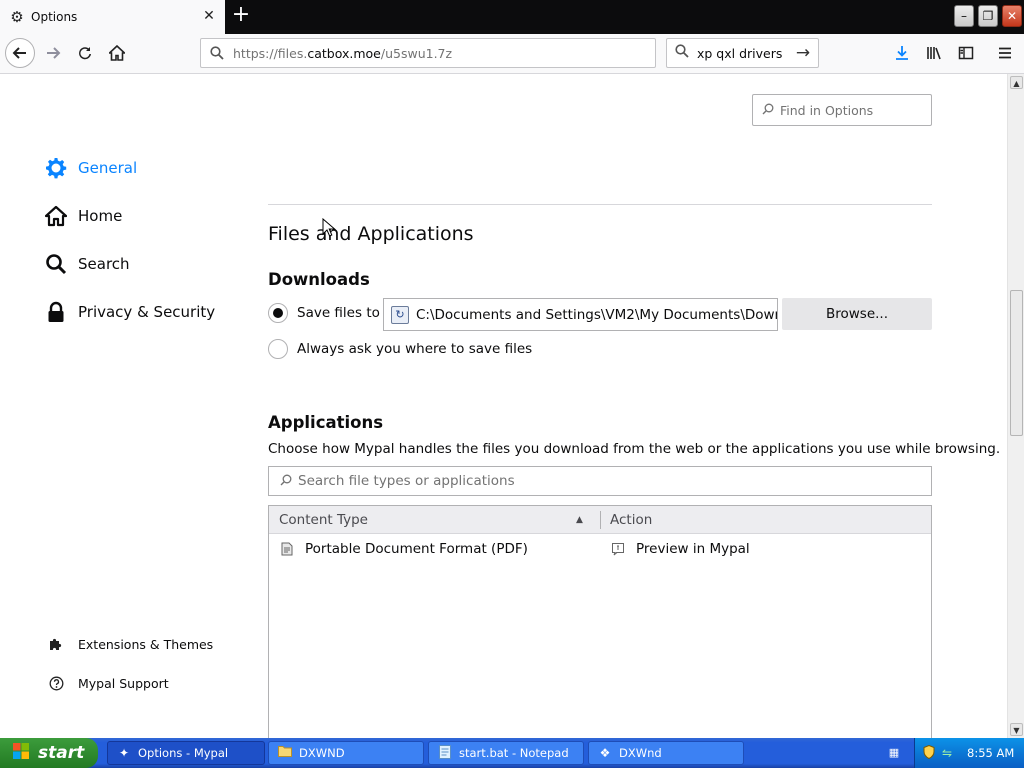 Image resolution: width=1024 pixels, height=768 pixels. I want to click on pdf-icon, so click(287, 549).